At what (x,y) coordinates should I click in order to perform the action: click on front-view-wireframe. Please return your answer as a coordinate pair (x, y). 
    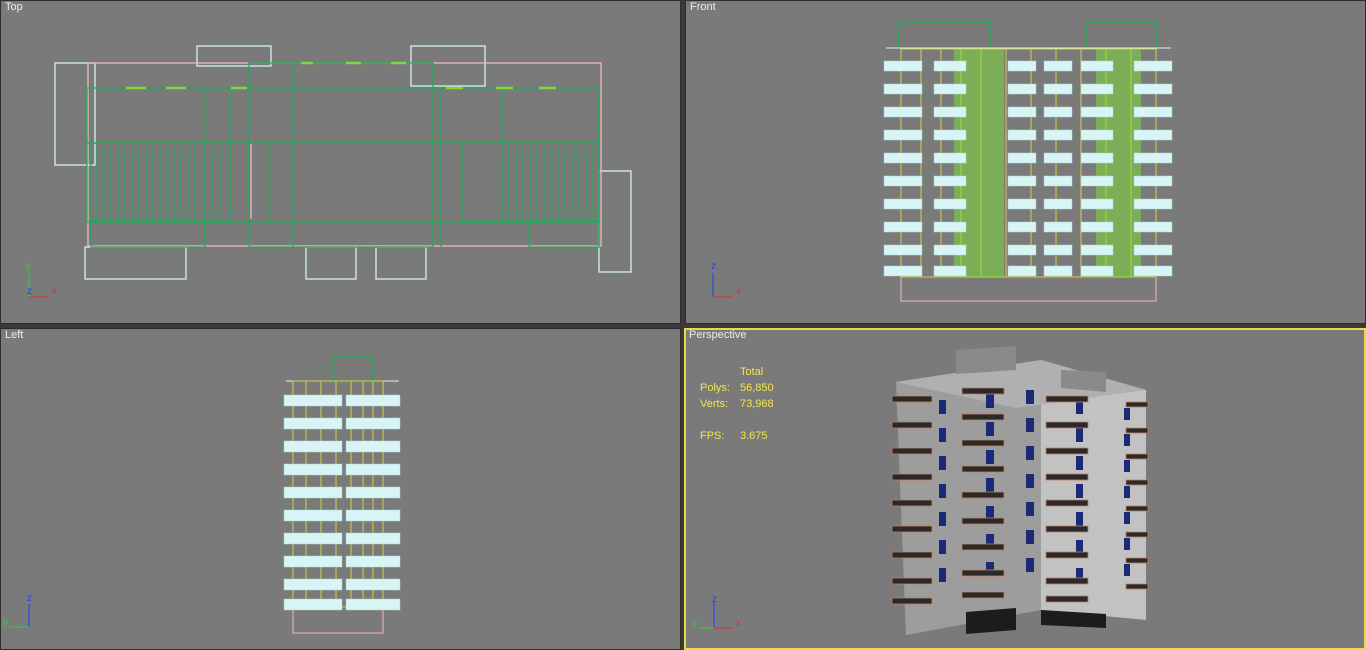
    Looking at the image, I should click on (942, 162).